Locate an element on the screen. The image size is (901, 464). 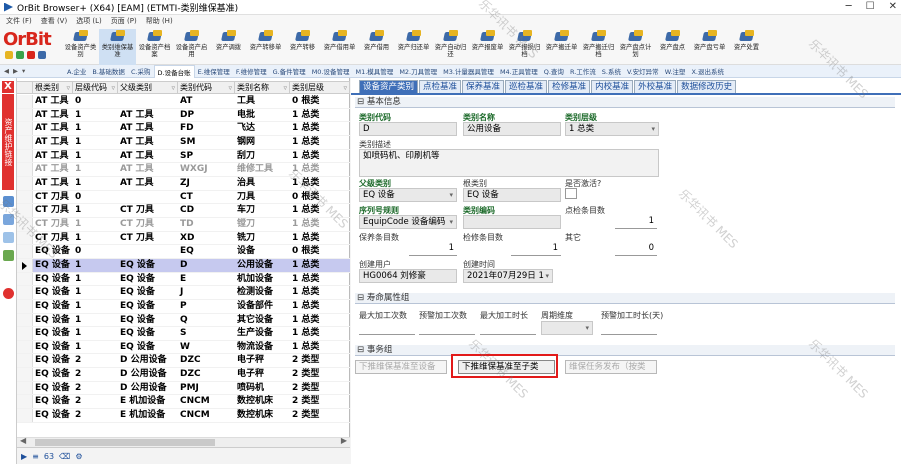
horizontal-scrollbar: ◀ ▶ is located at coordinates (183, 441).